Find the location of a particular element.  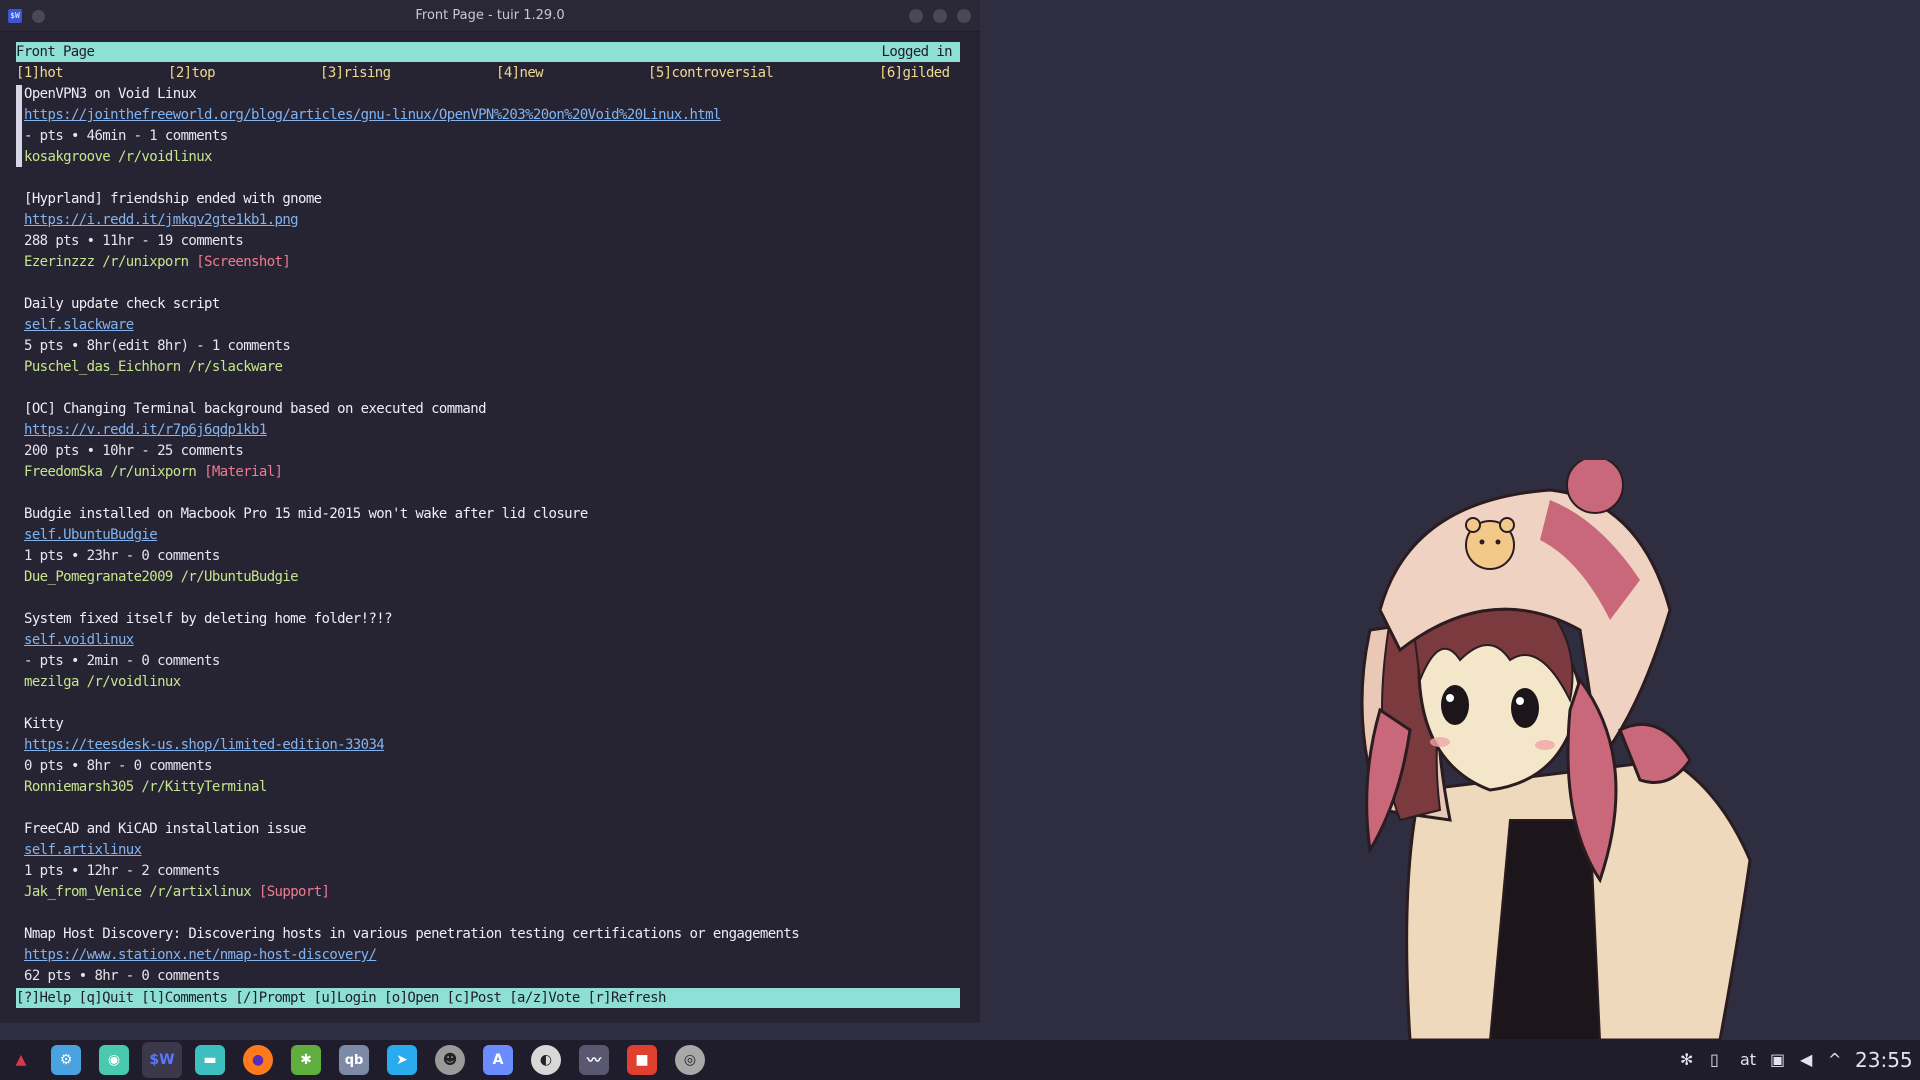

tab-rising: [3]rising is located at coordinates (355, 73).